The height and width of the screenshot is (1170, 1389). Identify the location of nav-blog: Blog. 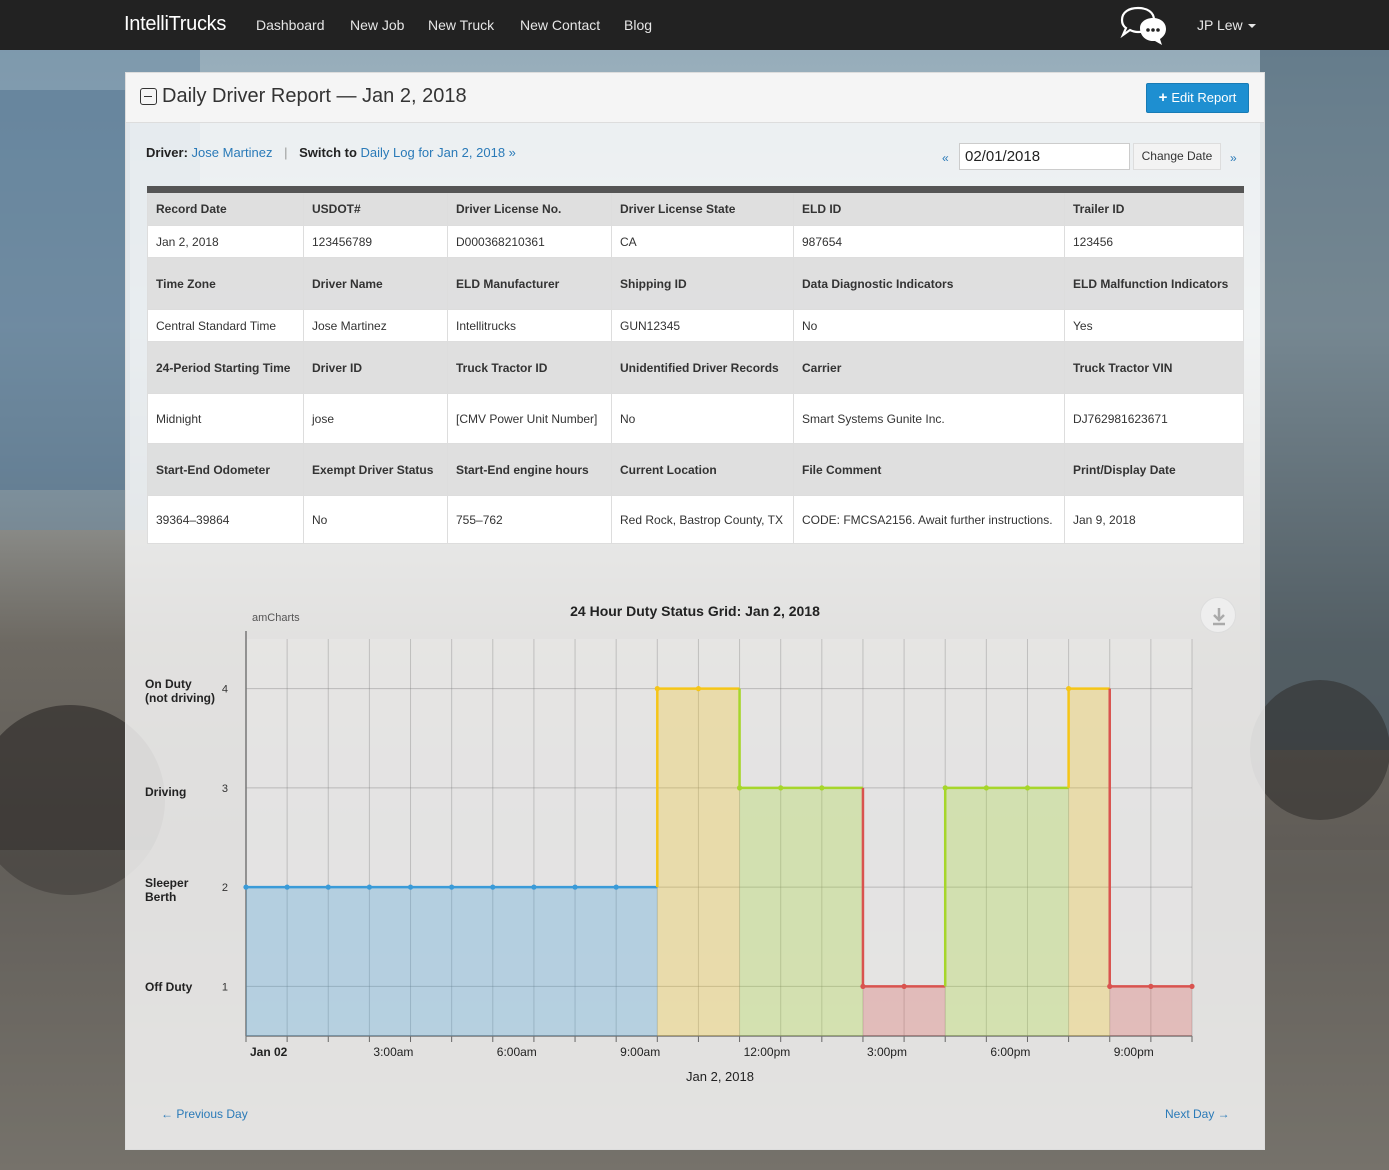
(638, 25).